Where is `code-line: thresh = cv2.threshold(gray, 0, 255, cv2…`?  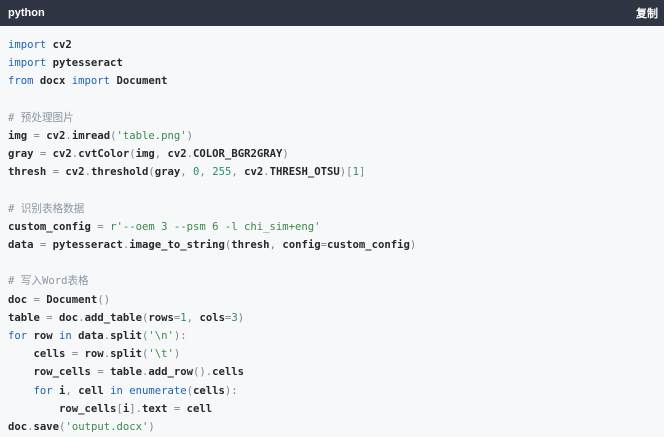
code-line: thresh = cv2.threshold(gray, 0, 255, cv2… is located at coordinates (336, 172).